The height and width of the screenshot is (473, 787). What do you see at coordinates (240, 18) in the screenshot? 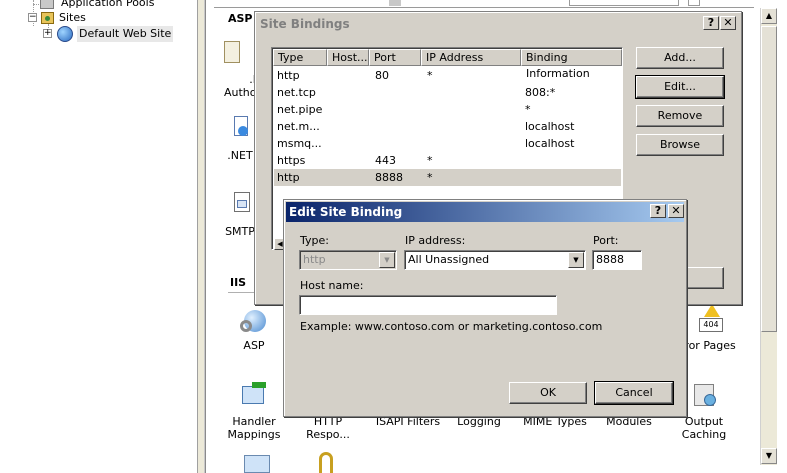
I see `group-header-aspnet: ASP` at bounding box center [240, 18].